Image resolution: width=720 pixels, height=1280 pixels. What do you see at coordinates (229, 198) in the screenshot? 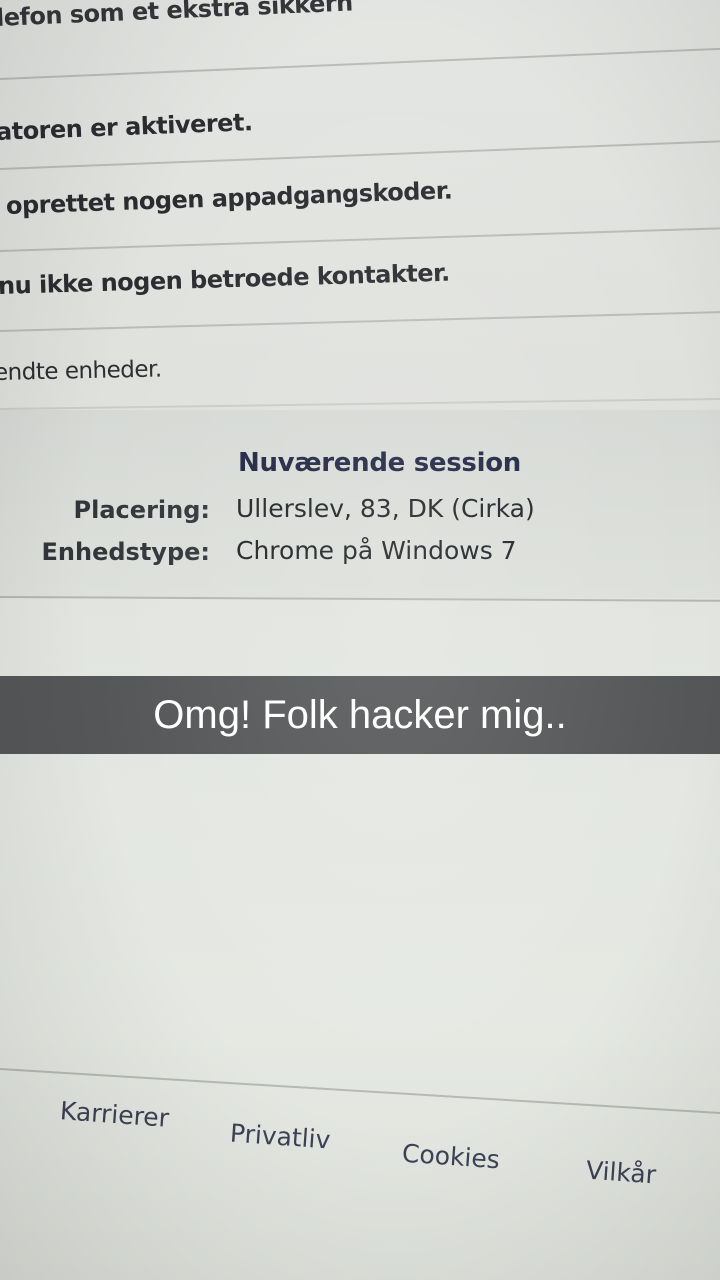
I see `settings-row-app-passwords: oprettet nogen appadgangskoder.` at bounding box center [229, 198].